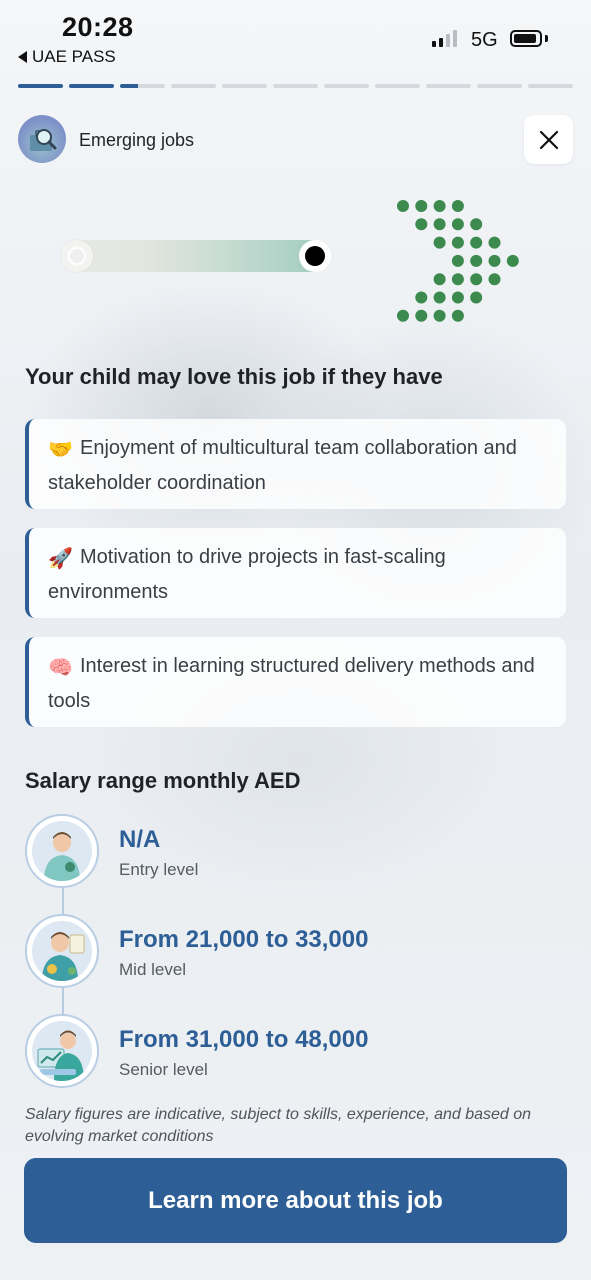  What do you see at coordinates (458, 261) in the screenshot?
I see `dotted-arrow-icon` at bounding box center [458, 261].